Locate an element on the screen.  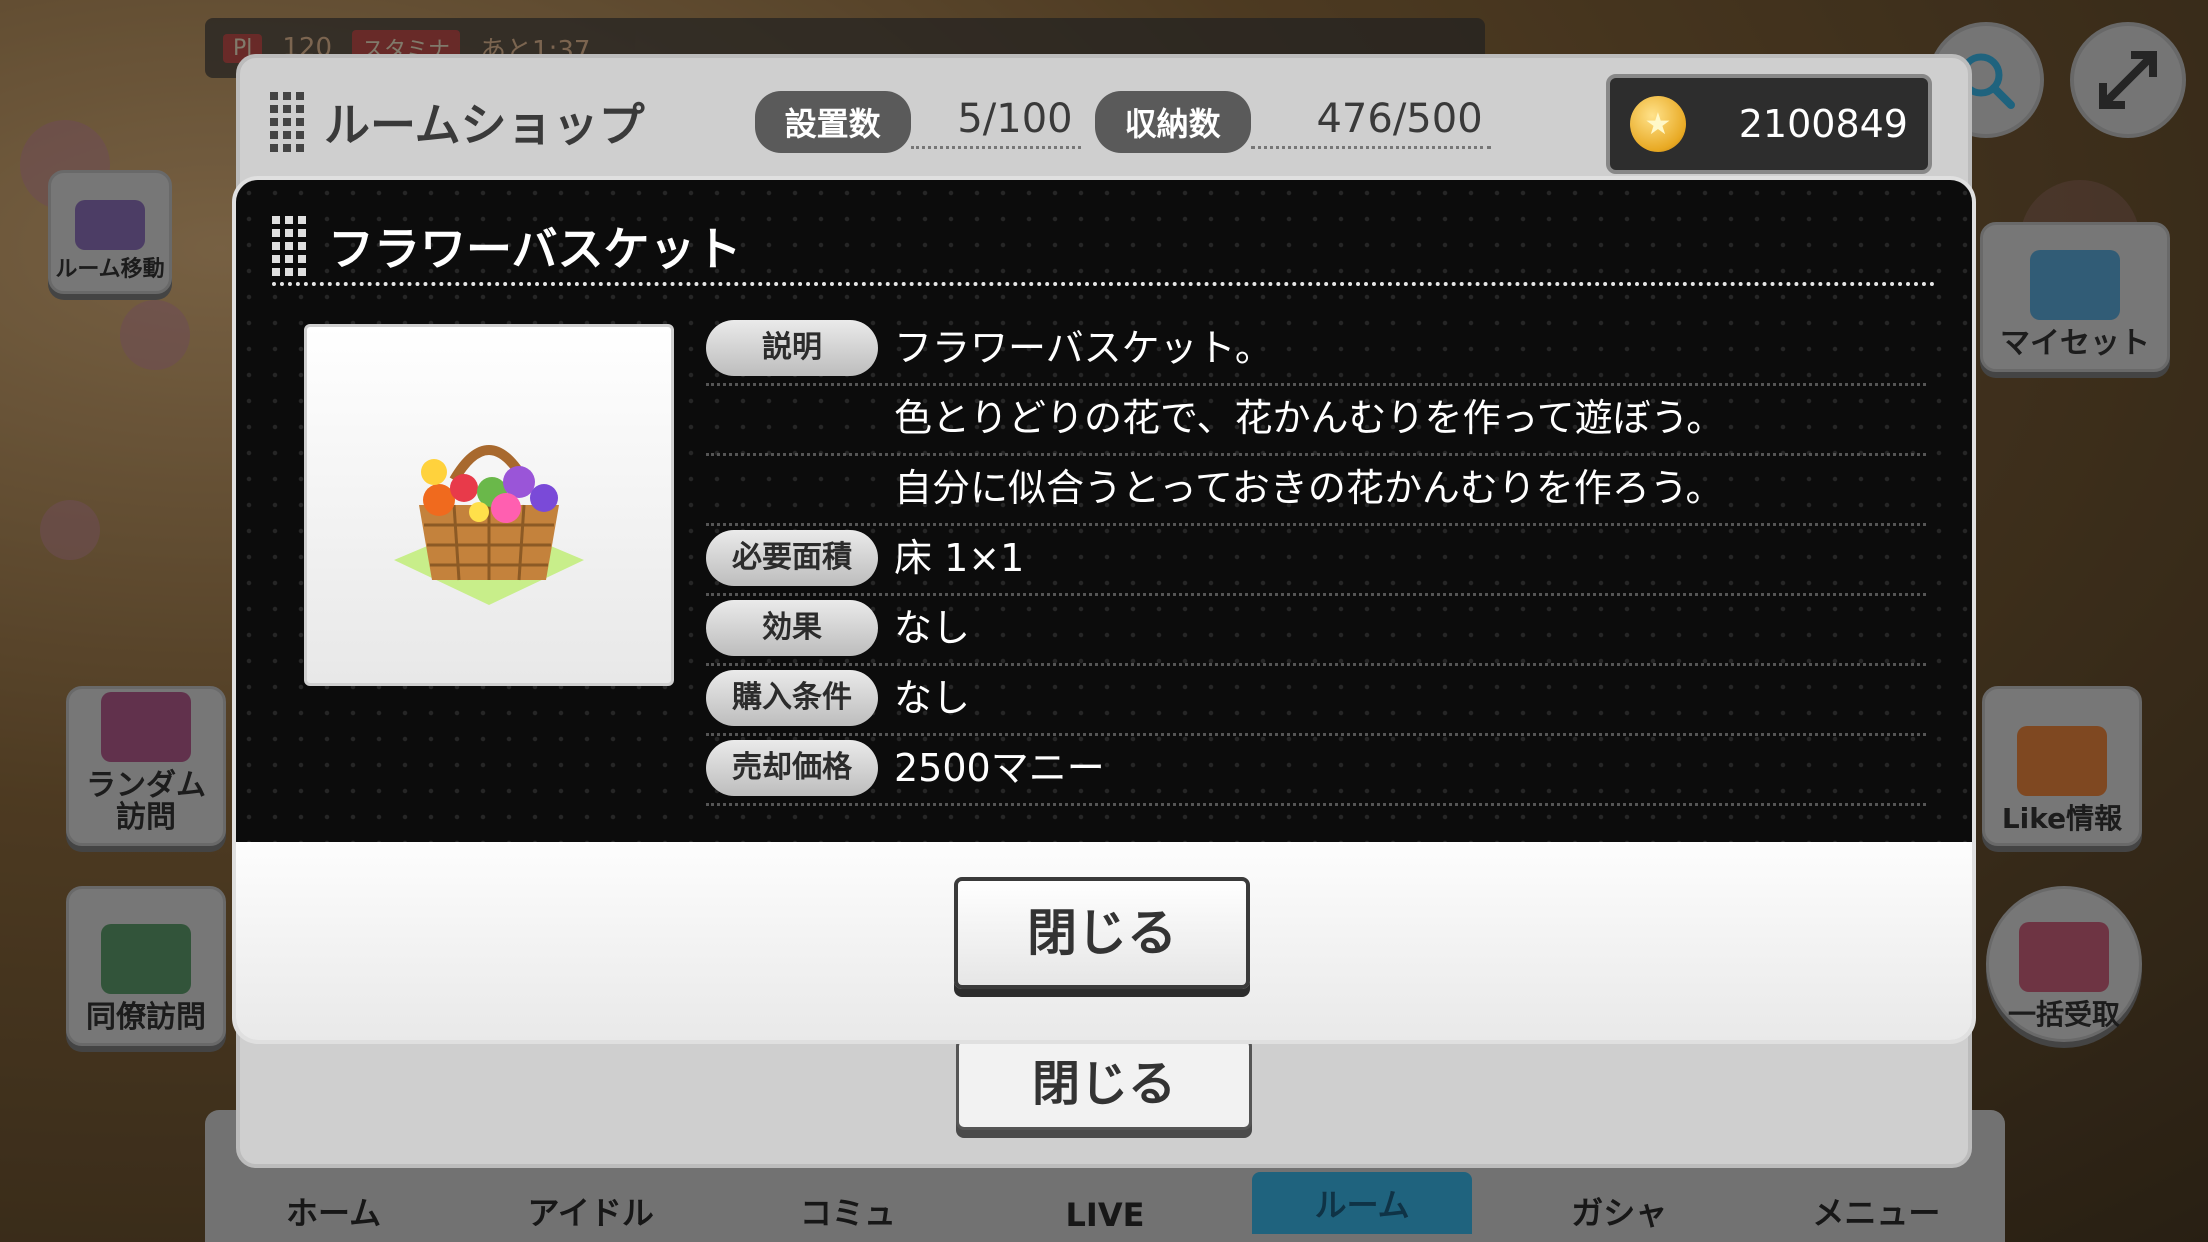
description-line-3: 自分に似合うとっておきの花かんむりを作ろう。 is located at coordinates (1309, 488).